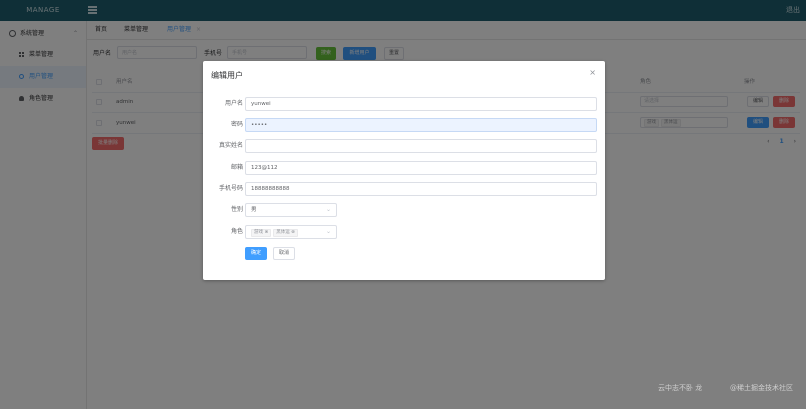 The height and width of the screenshot is (409, 806). What do you see at coordinates (421, 168) in the screenshot?
I see `email-field: 123@112` at bounding box center [421, 168].